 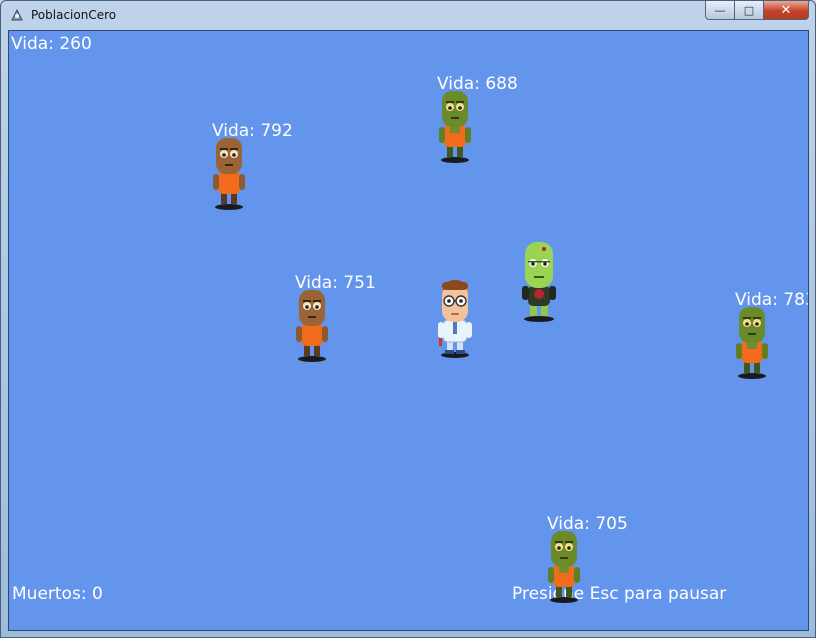 I want to click on lime-zombie-sprite, so click(x=539, y=282).